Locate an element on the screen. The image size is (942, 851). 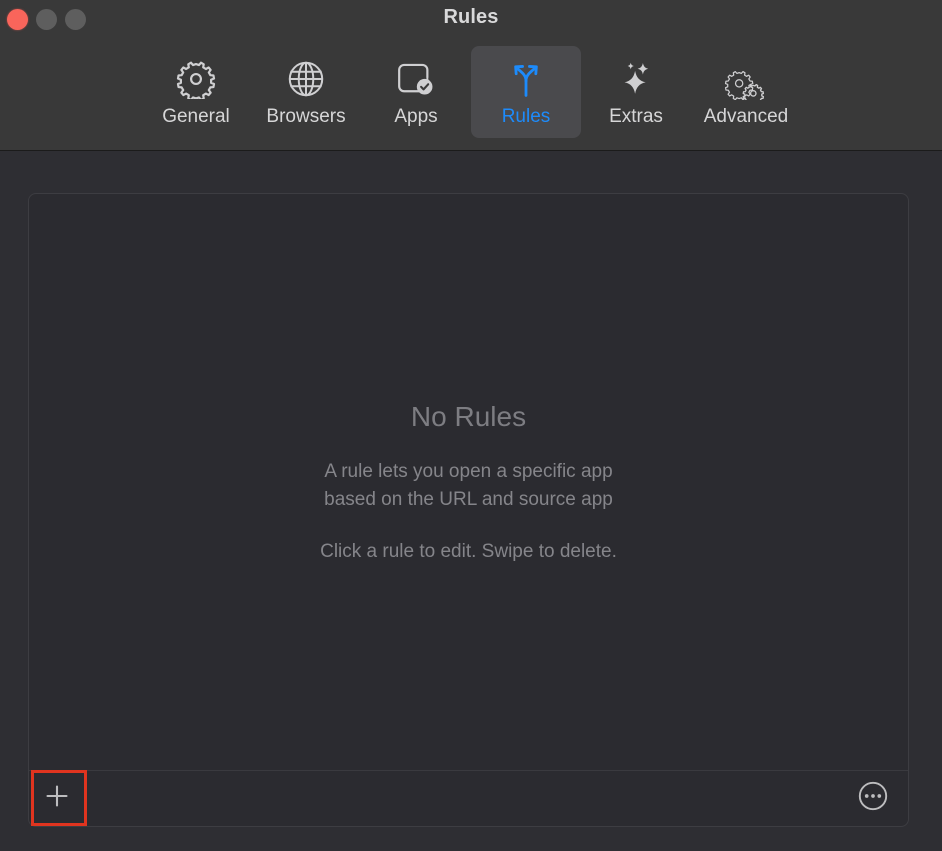
tab-extras-label: Extras is located at coordinates (636, 116).